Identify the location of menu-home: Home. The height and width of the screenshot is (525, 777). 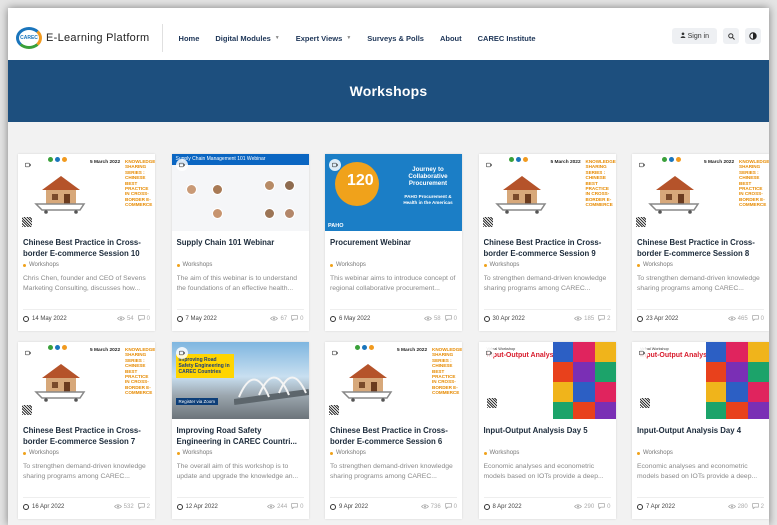
(189, 38).